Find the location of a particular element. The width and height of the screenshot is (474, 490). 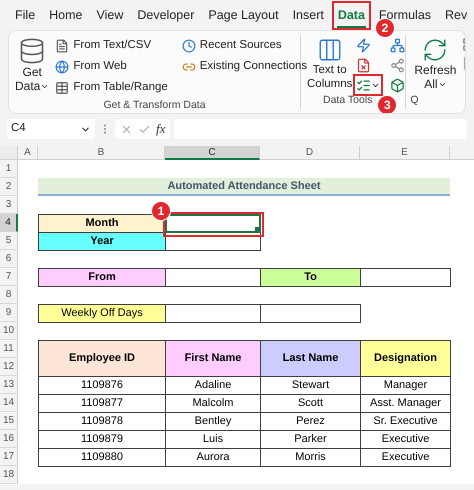

row-header: 15 is located at coordinates (9, 421).